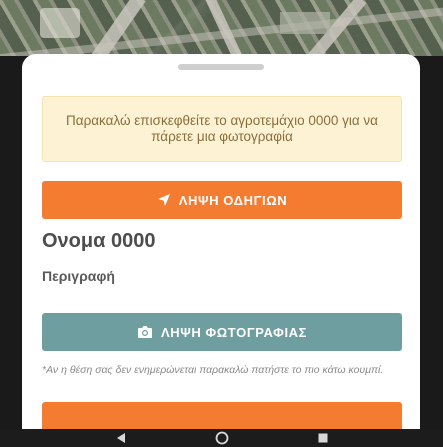 The width and height of the screenshot is (443, 447). I want to click on recents-square-icon, so click(323, 438).